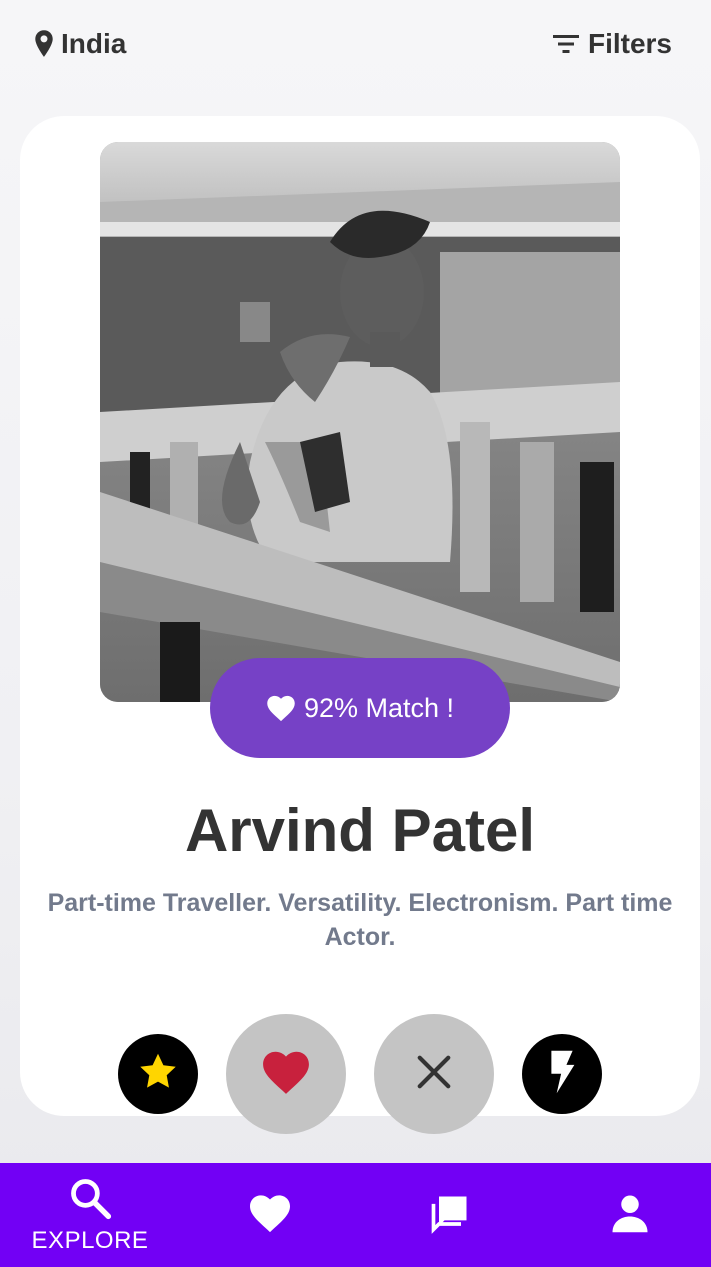  Describe the element at coordinates (360, 830) in the screenshot. I see `profile-name: Arvind Patel` at that location.